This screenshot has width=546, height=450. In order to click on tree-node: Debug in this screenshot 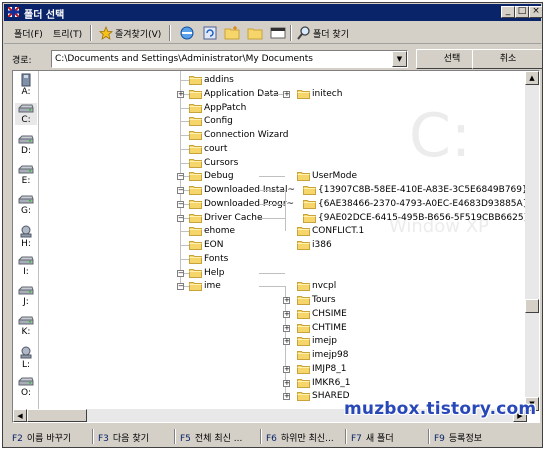, I will do `click(211, 176)`.